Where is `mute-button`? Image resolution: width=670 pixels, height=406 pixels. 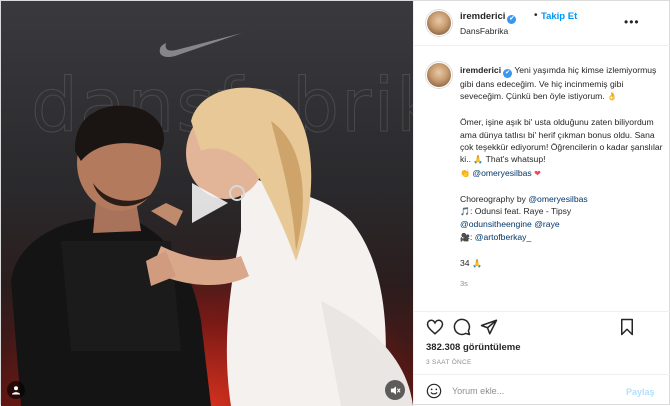 mute-button is located at coordinates (395, 390).